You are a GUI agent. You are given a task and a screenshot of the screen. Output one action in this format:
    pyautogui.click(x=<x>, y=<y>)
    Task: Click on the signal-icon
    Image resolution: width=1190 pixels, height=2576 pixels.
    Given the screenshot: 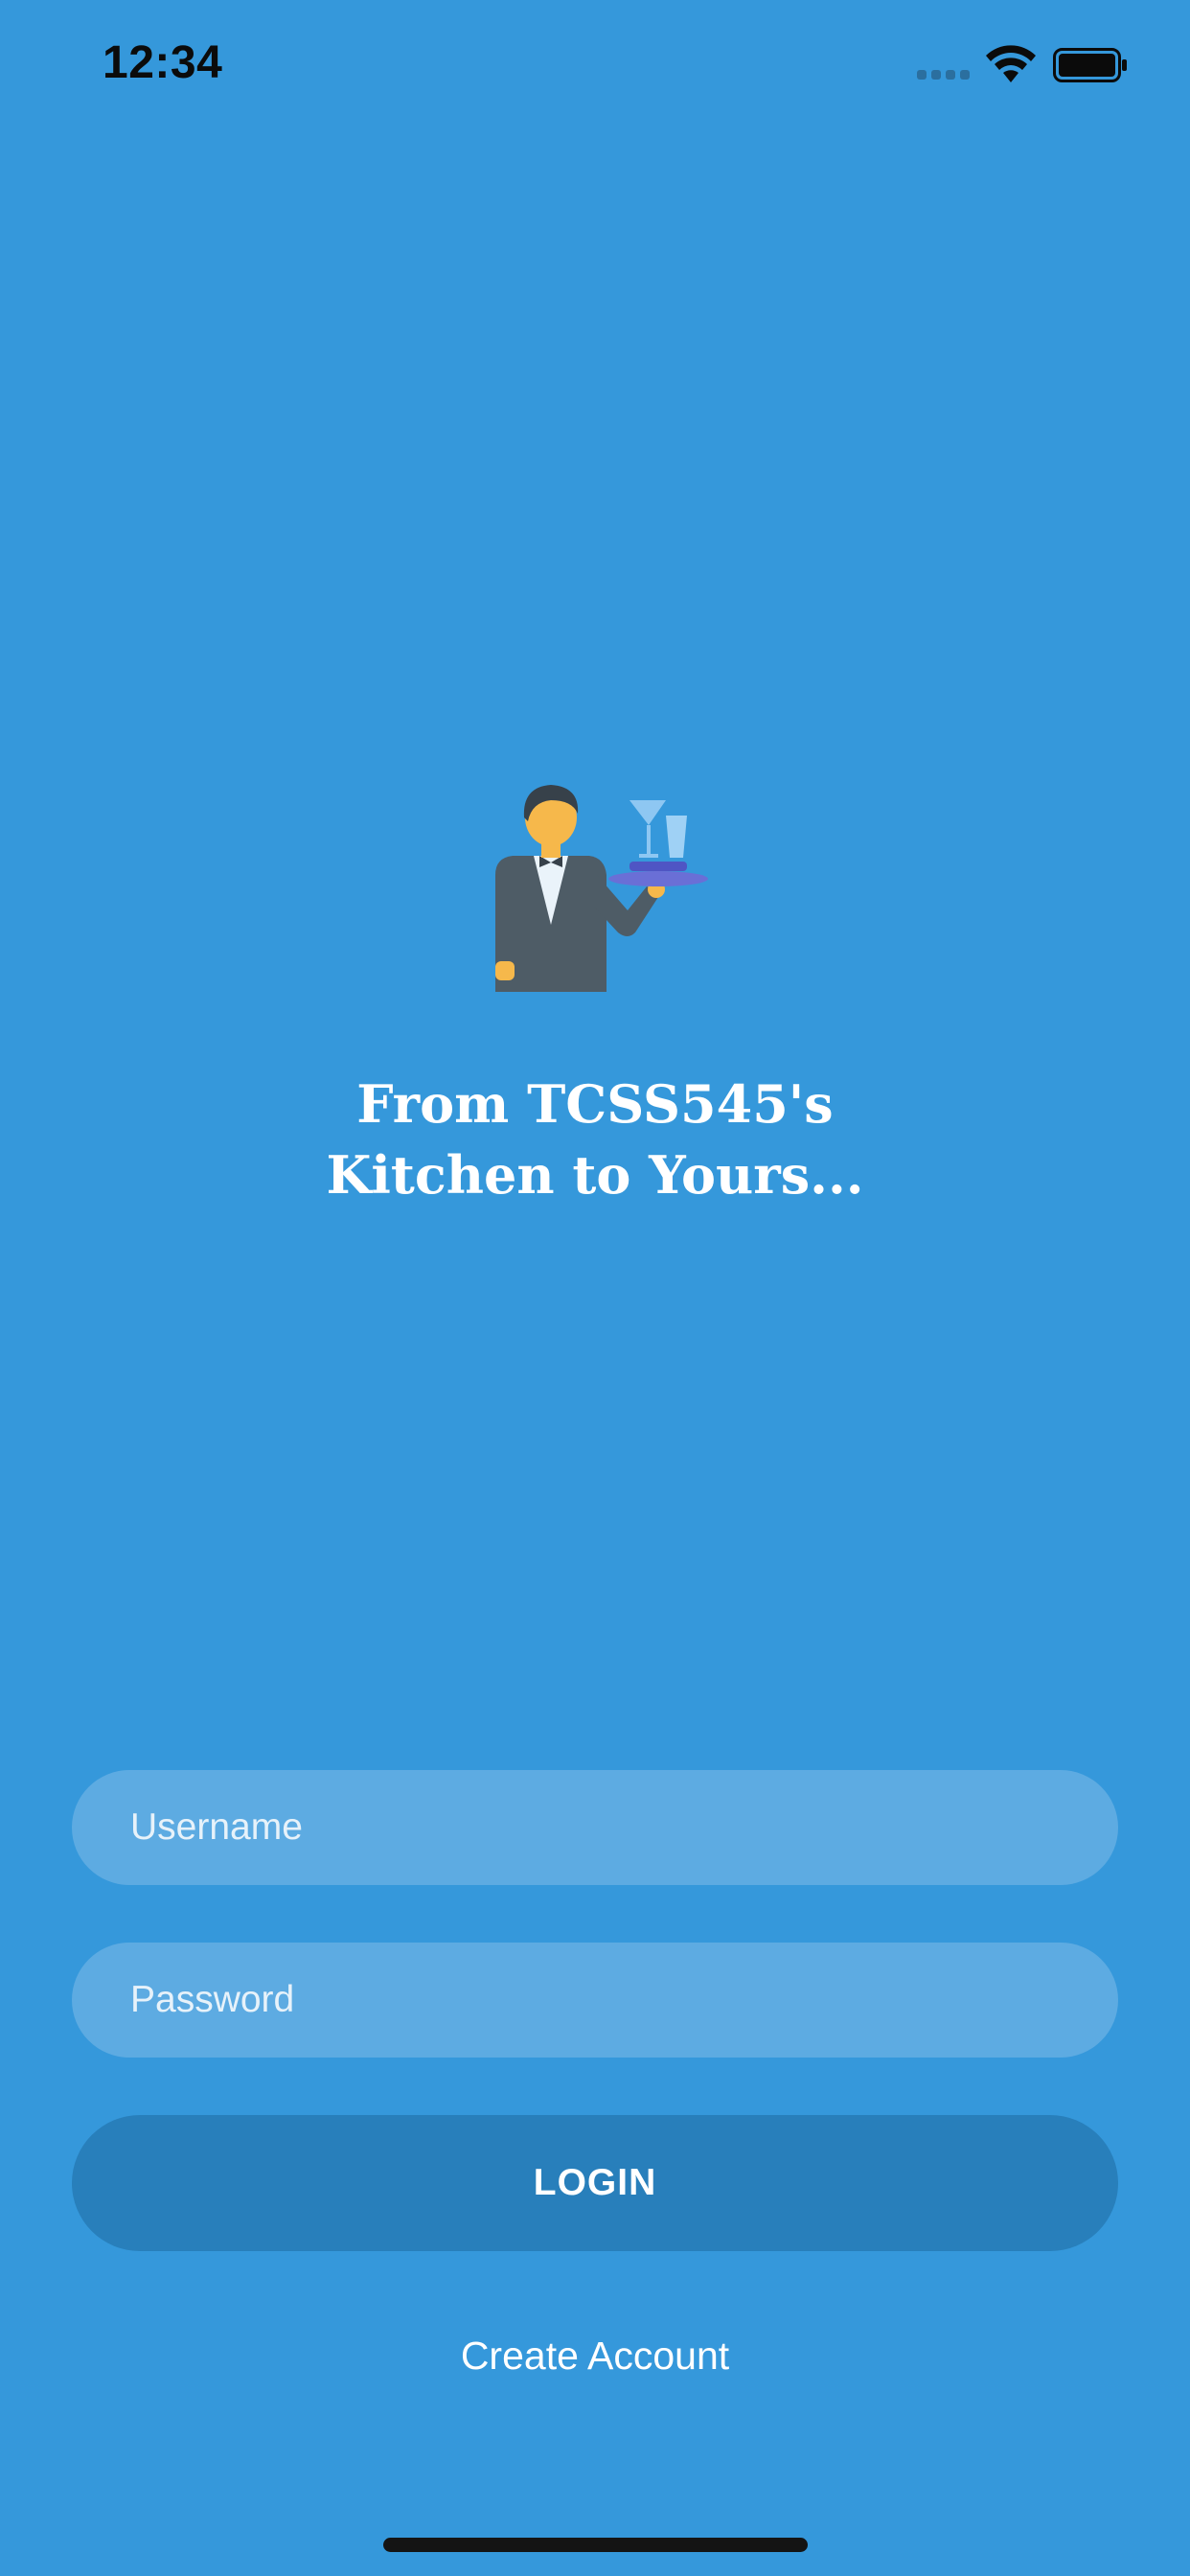 What is the action you would take?
    pyautogui.click(x=944, y=75)
    